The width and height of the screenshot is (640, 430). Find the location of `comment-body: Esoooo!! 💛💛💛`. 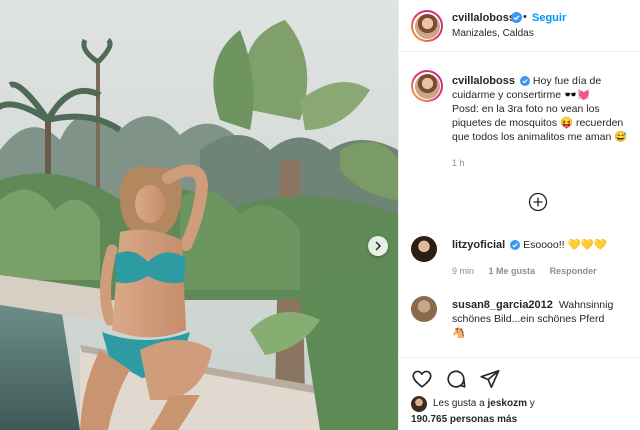

comment-body: Esoooo!! 💛💛💛 is located at coordinates (565, 245).